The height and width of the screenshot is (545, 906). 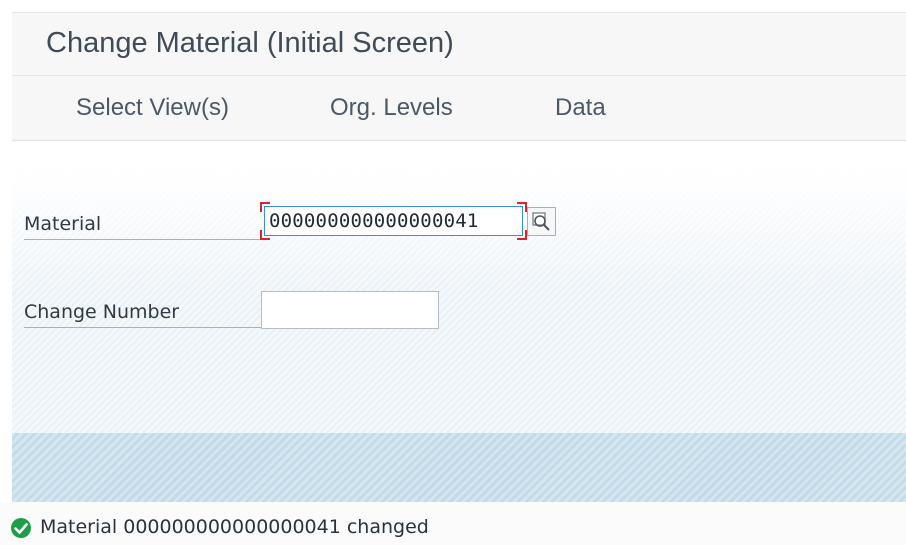 I want to click on status-bar: Material 000000000000000041 changed, so click(x=453, y=523).